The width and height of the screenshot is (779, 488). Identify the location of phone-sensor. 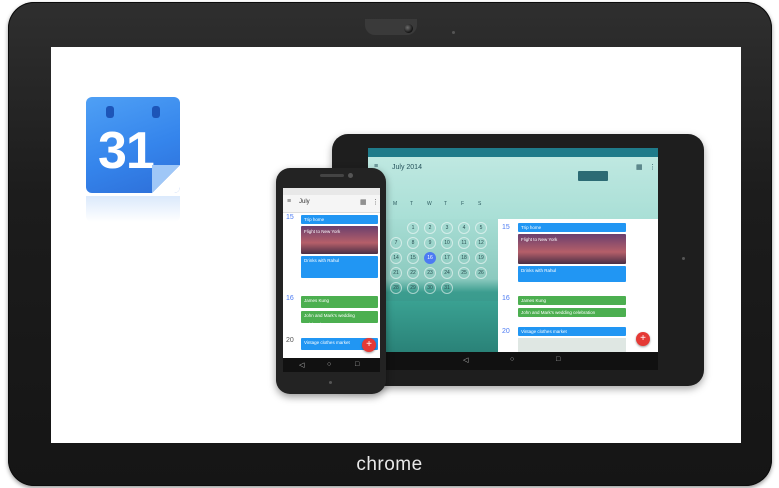
(330, 382).